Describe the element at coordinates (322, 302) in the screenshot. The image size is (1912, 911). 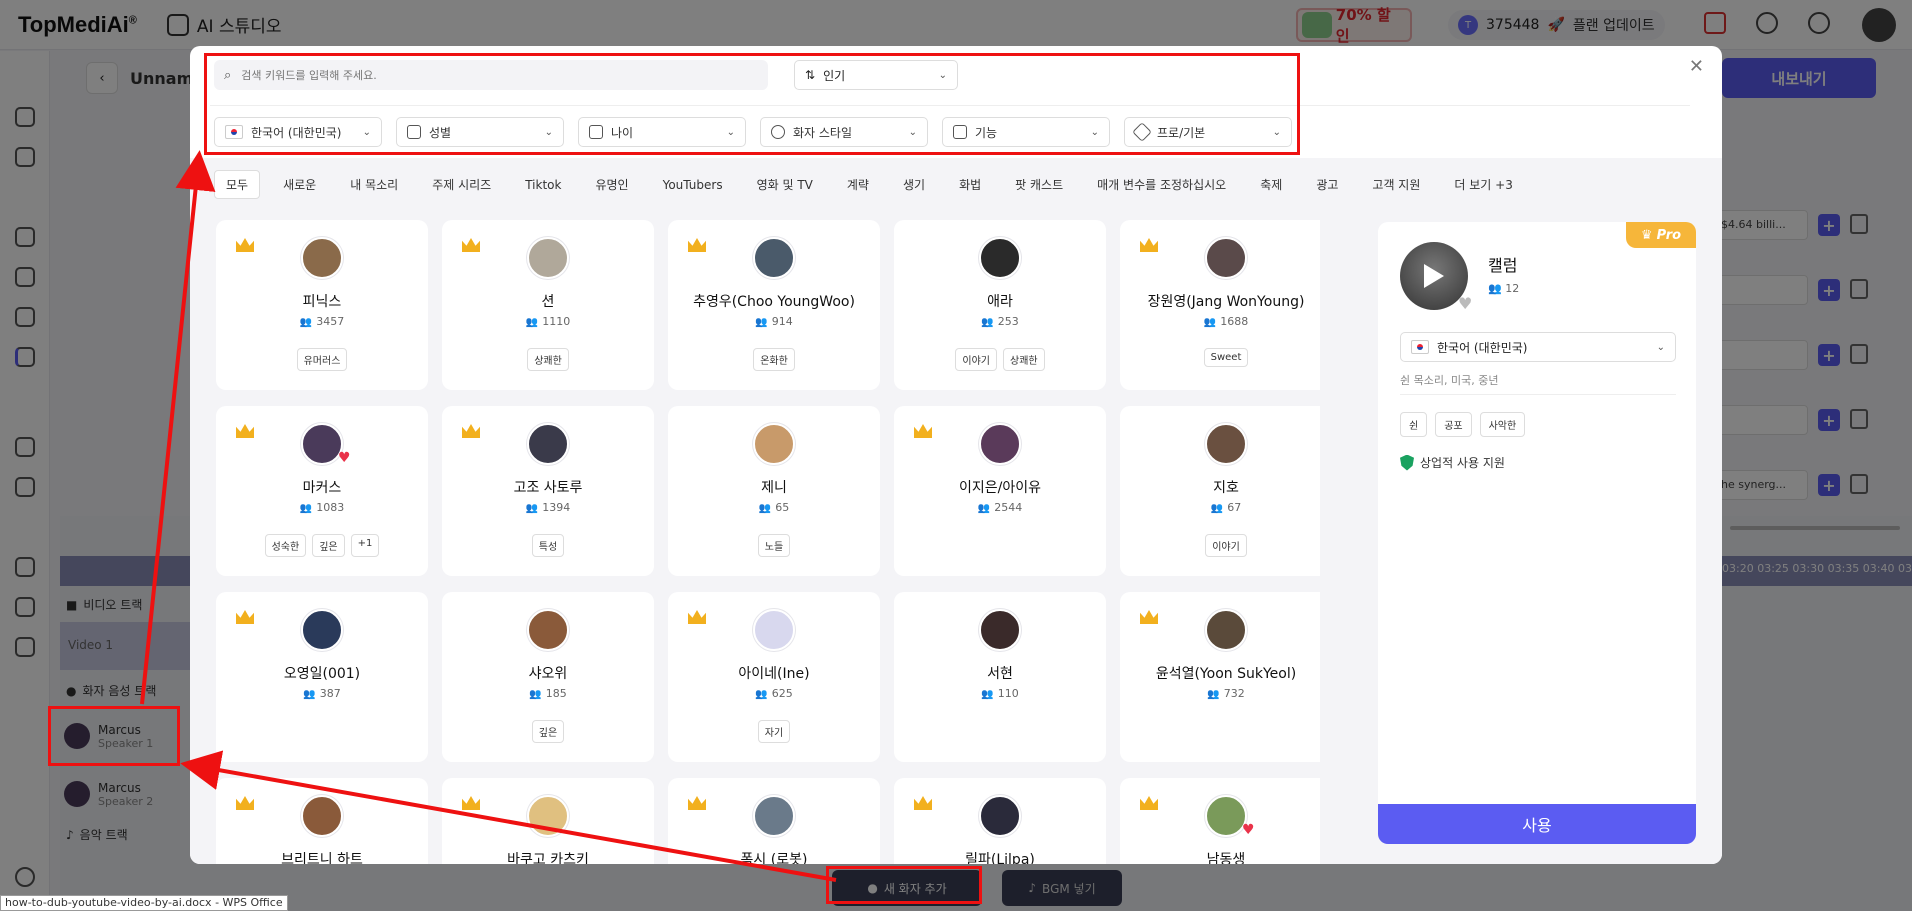
I see `voice-name: 피닉스` at that location.